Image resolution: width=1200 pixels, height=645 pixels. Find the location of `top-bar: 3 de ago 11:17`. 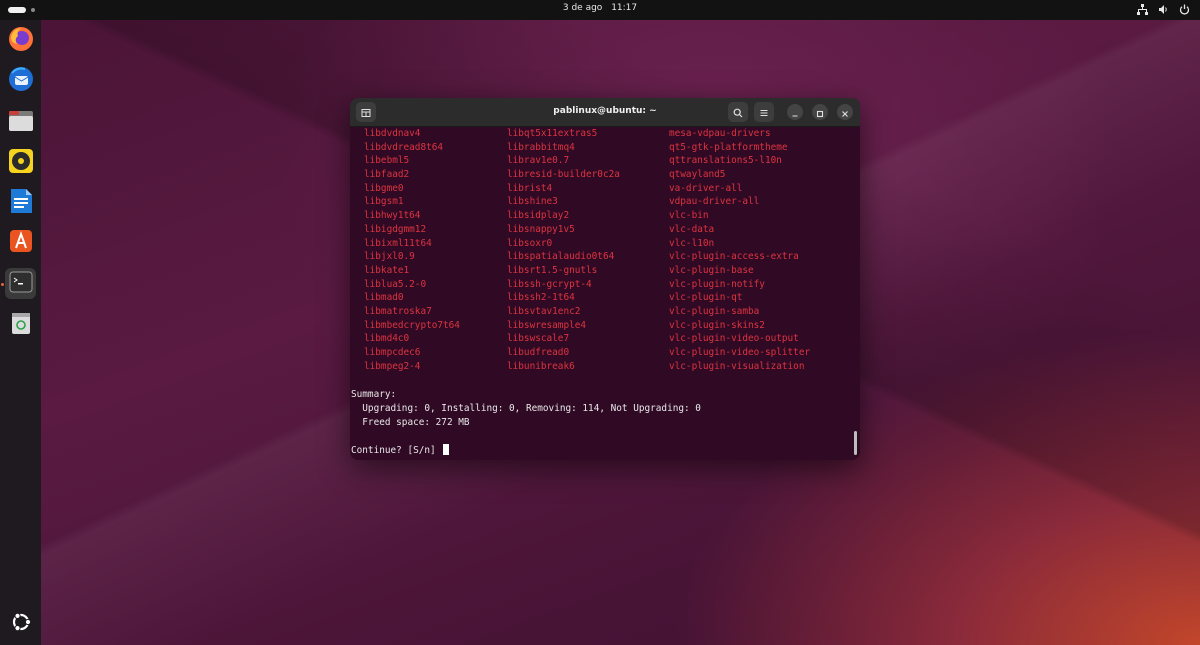

top-bar: 3 de ago 11:17 is located at coordinates (600, 10).